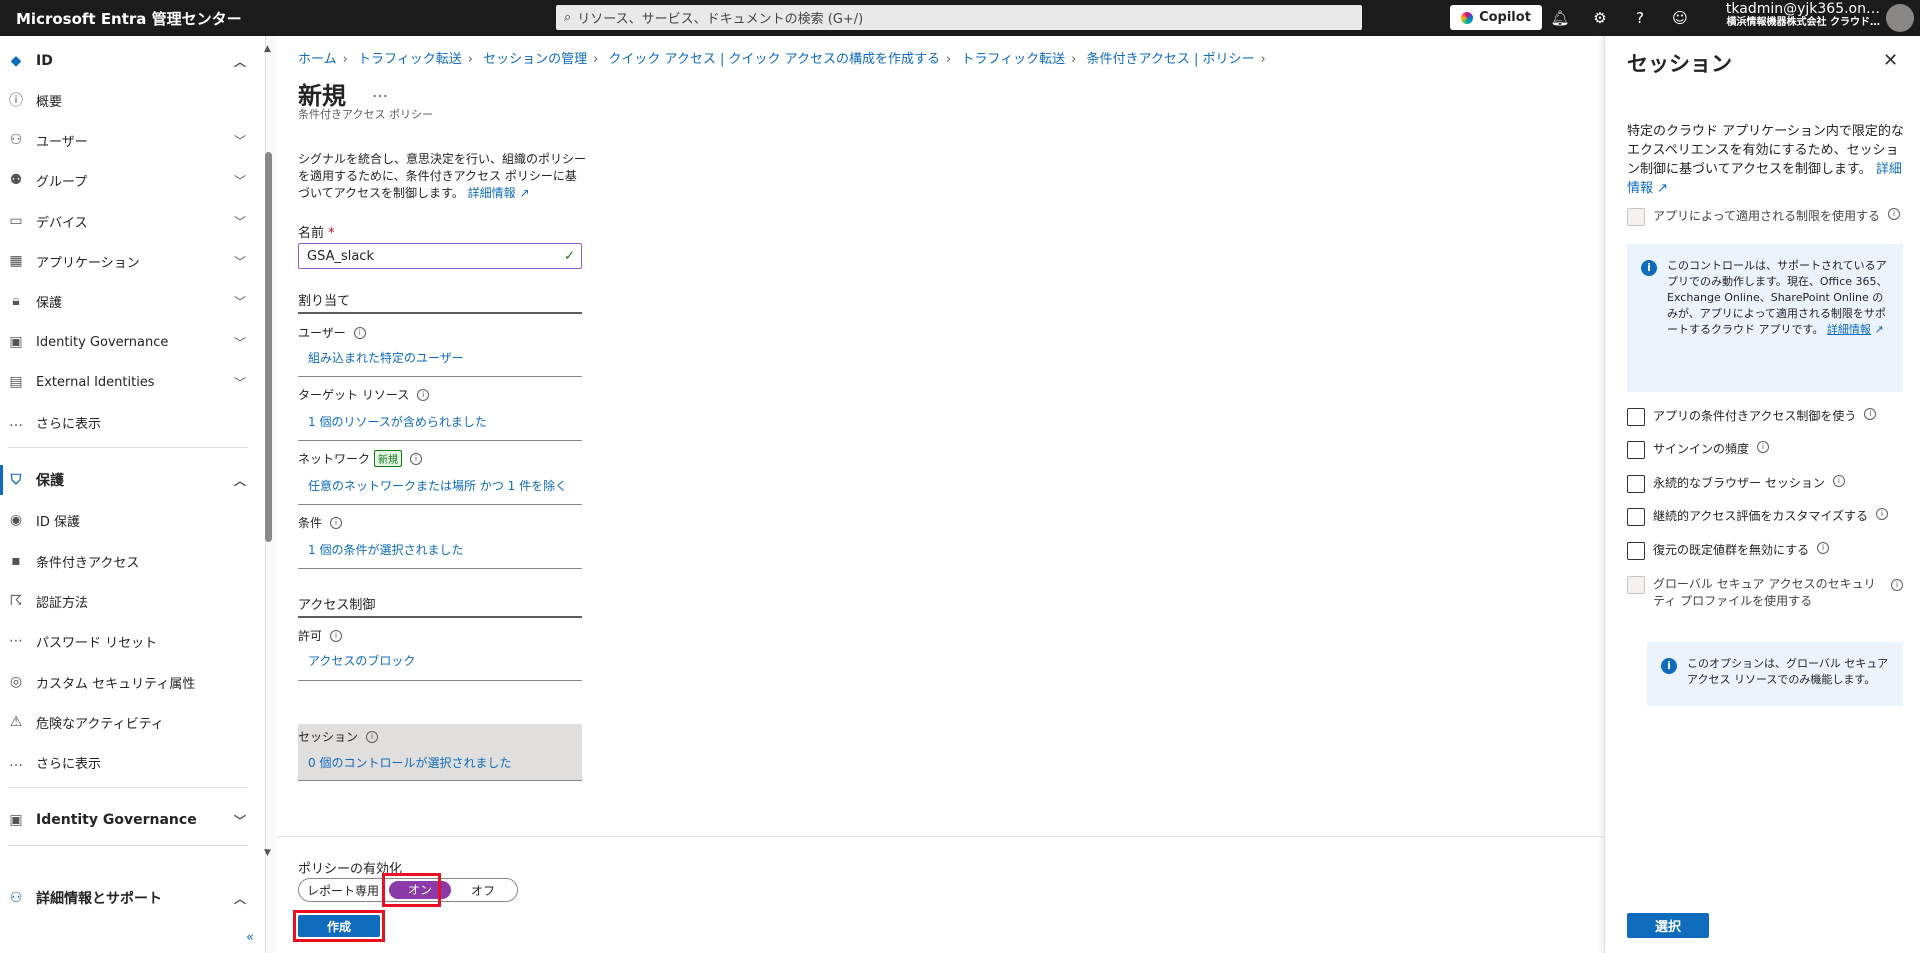 The image size is (1920, 953). I want to click on sidebar-item-external-identities: ▤ External Identities ﹀, so click(129, 382).